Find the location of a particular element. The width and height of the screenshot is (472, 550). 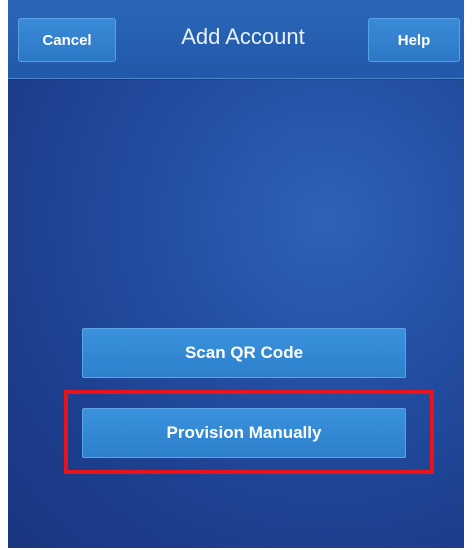

page-title: Add Account is located at coordinates (243, 36).